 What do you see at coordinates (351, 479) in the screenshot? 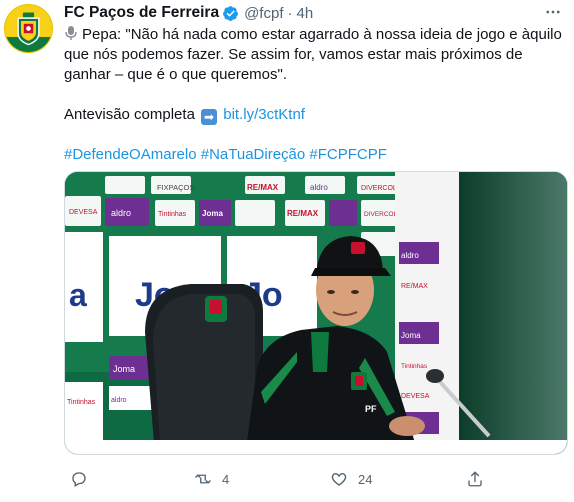
I see `like-button: 24` at bounding box center [351, 479].